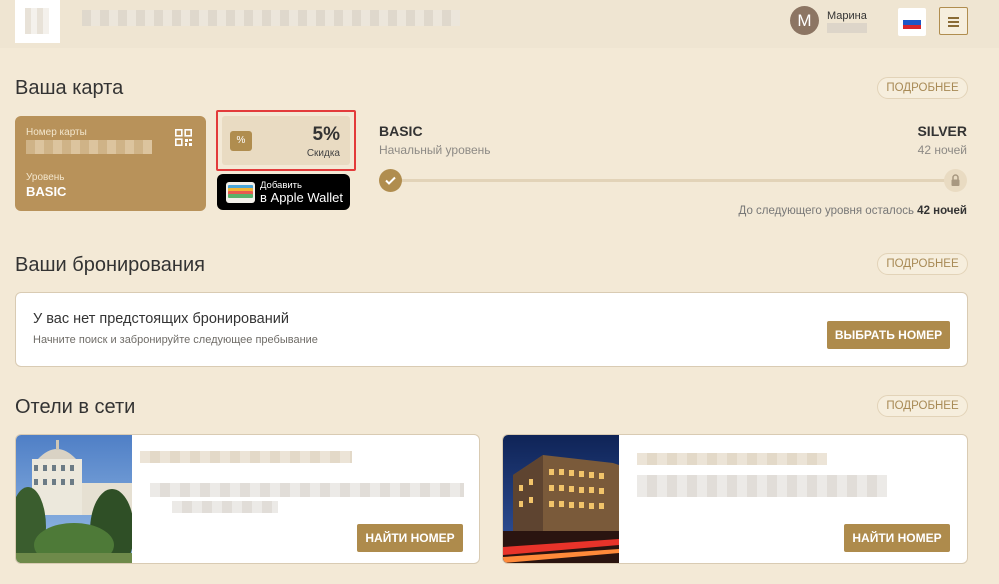 The height and width of the screenshot is (584, 999). Describe the element at coordinates (69, 88) in the screenshot. I see `card-section-title: Ваша карта` at that location.